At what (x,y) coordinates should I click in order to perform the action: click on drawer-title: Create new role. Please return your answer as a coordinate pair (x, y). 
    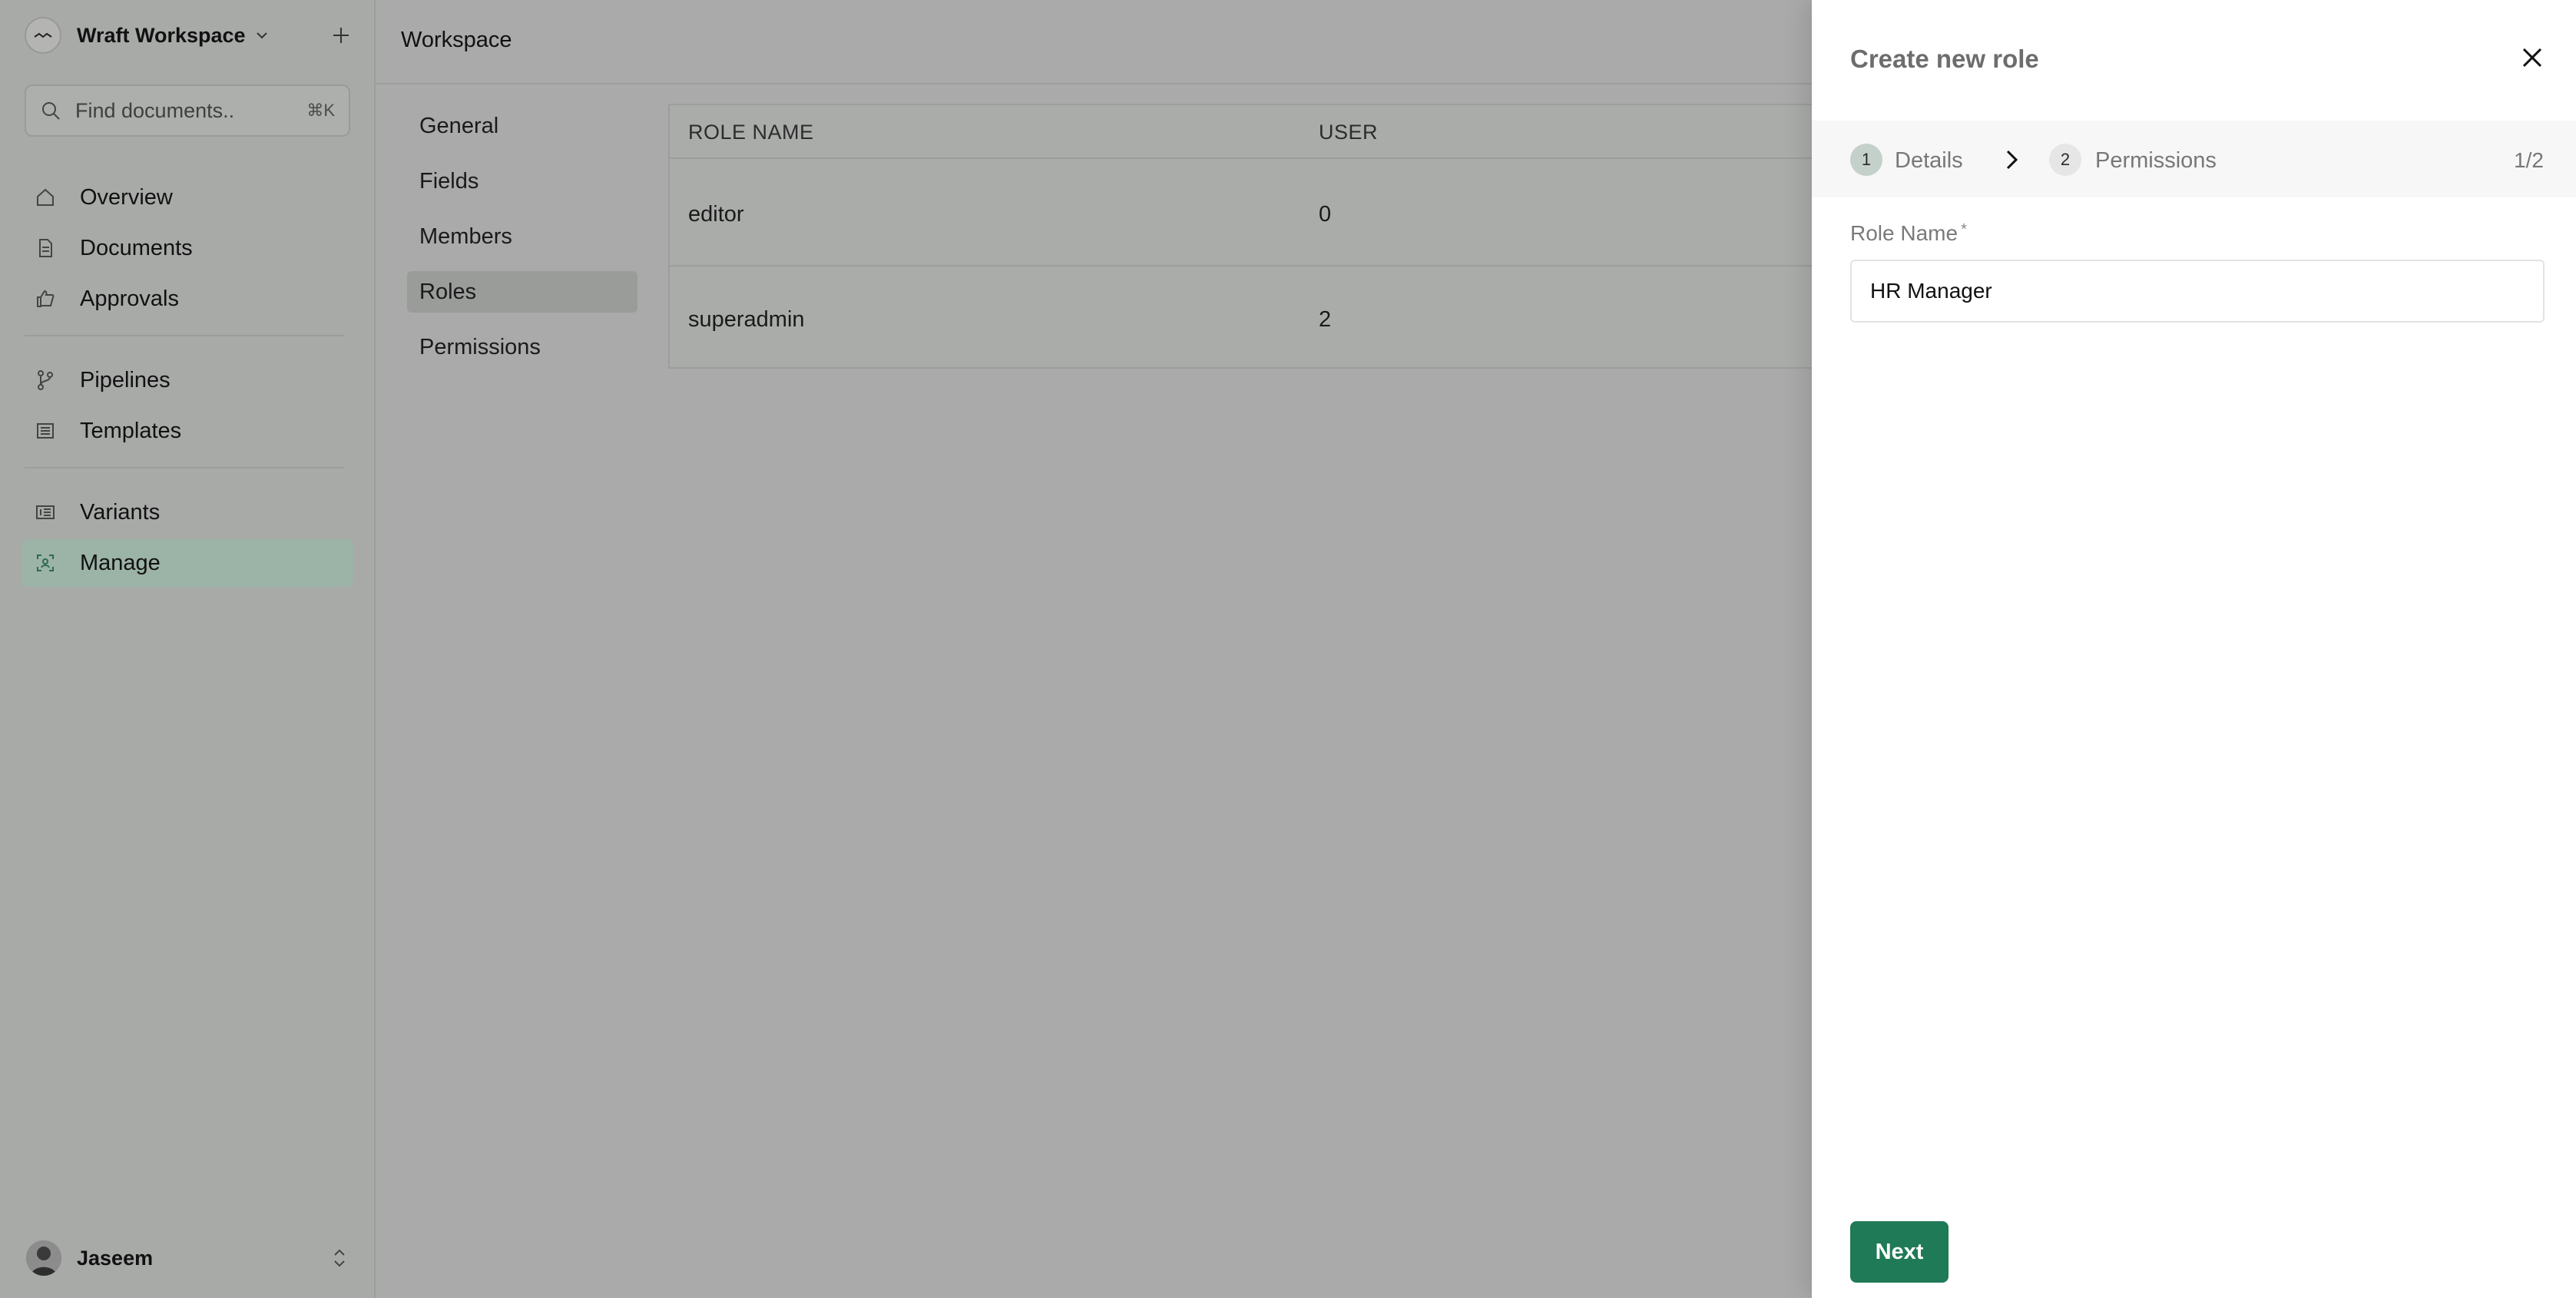
    Looking at the image, I should click on (1945, 59).